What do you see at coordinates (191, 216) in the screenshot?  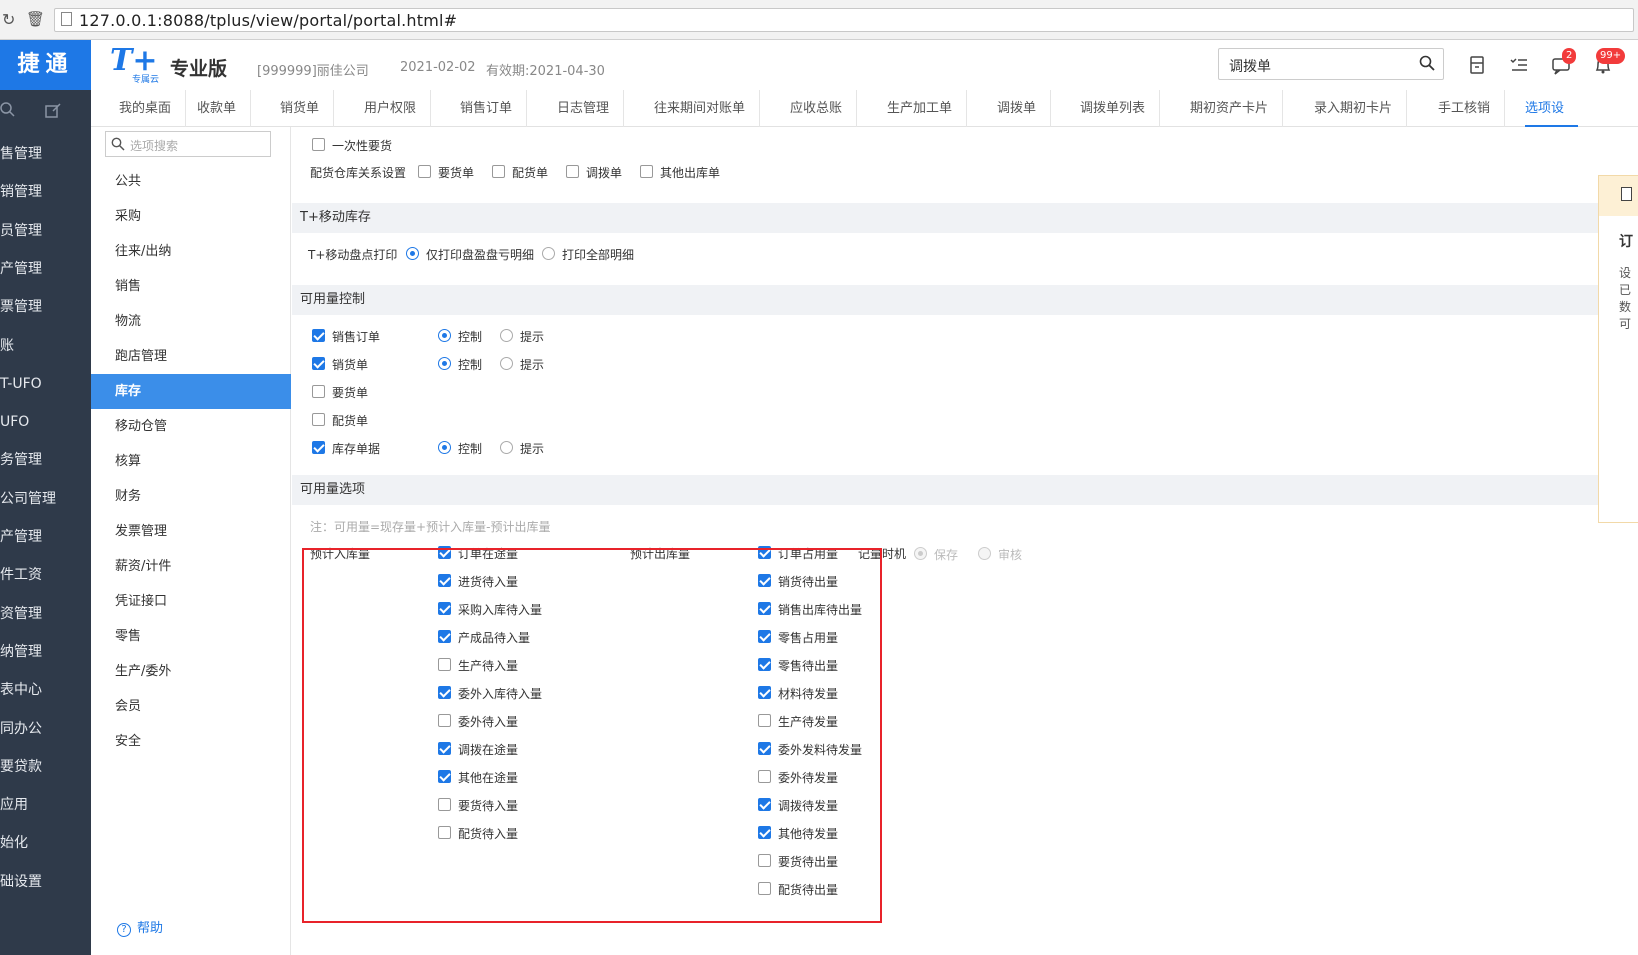 I see `options-category-item: 采购` at bounding box center [191, 216].